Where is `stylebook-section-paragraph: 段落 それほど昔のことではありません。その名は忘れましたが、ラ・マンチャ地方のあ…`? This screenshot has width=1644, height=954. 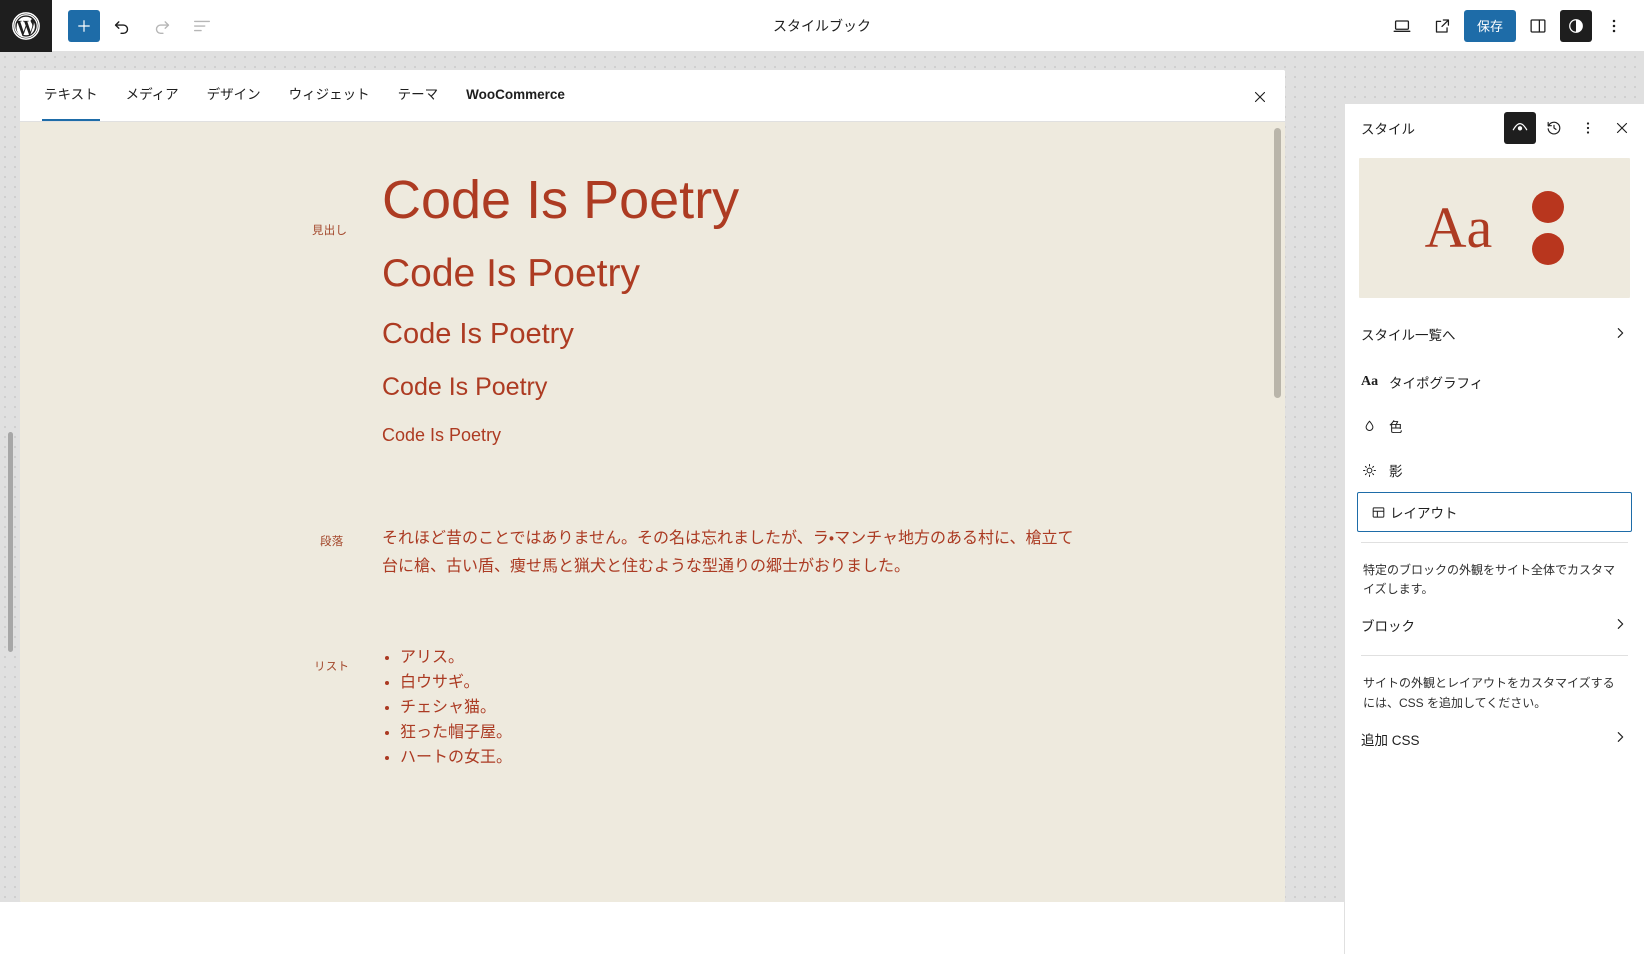
stylebook-section-paragraph: 段落 それほど昔のことではありません。その名は忘れましたが、ラ・マンチャ地方のあ… is located at coordinates (652, 513).